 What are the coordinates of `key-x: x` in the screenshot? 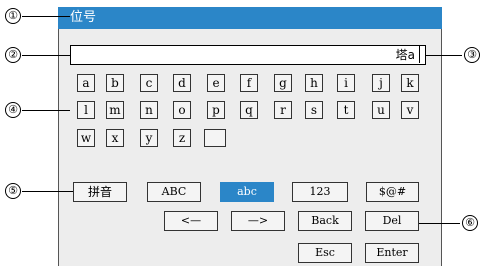 It's located at (115, 138).